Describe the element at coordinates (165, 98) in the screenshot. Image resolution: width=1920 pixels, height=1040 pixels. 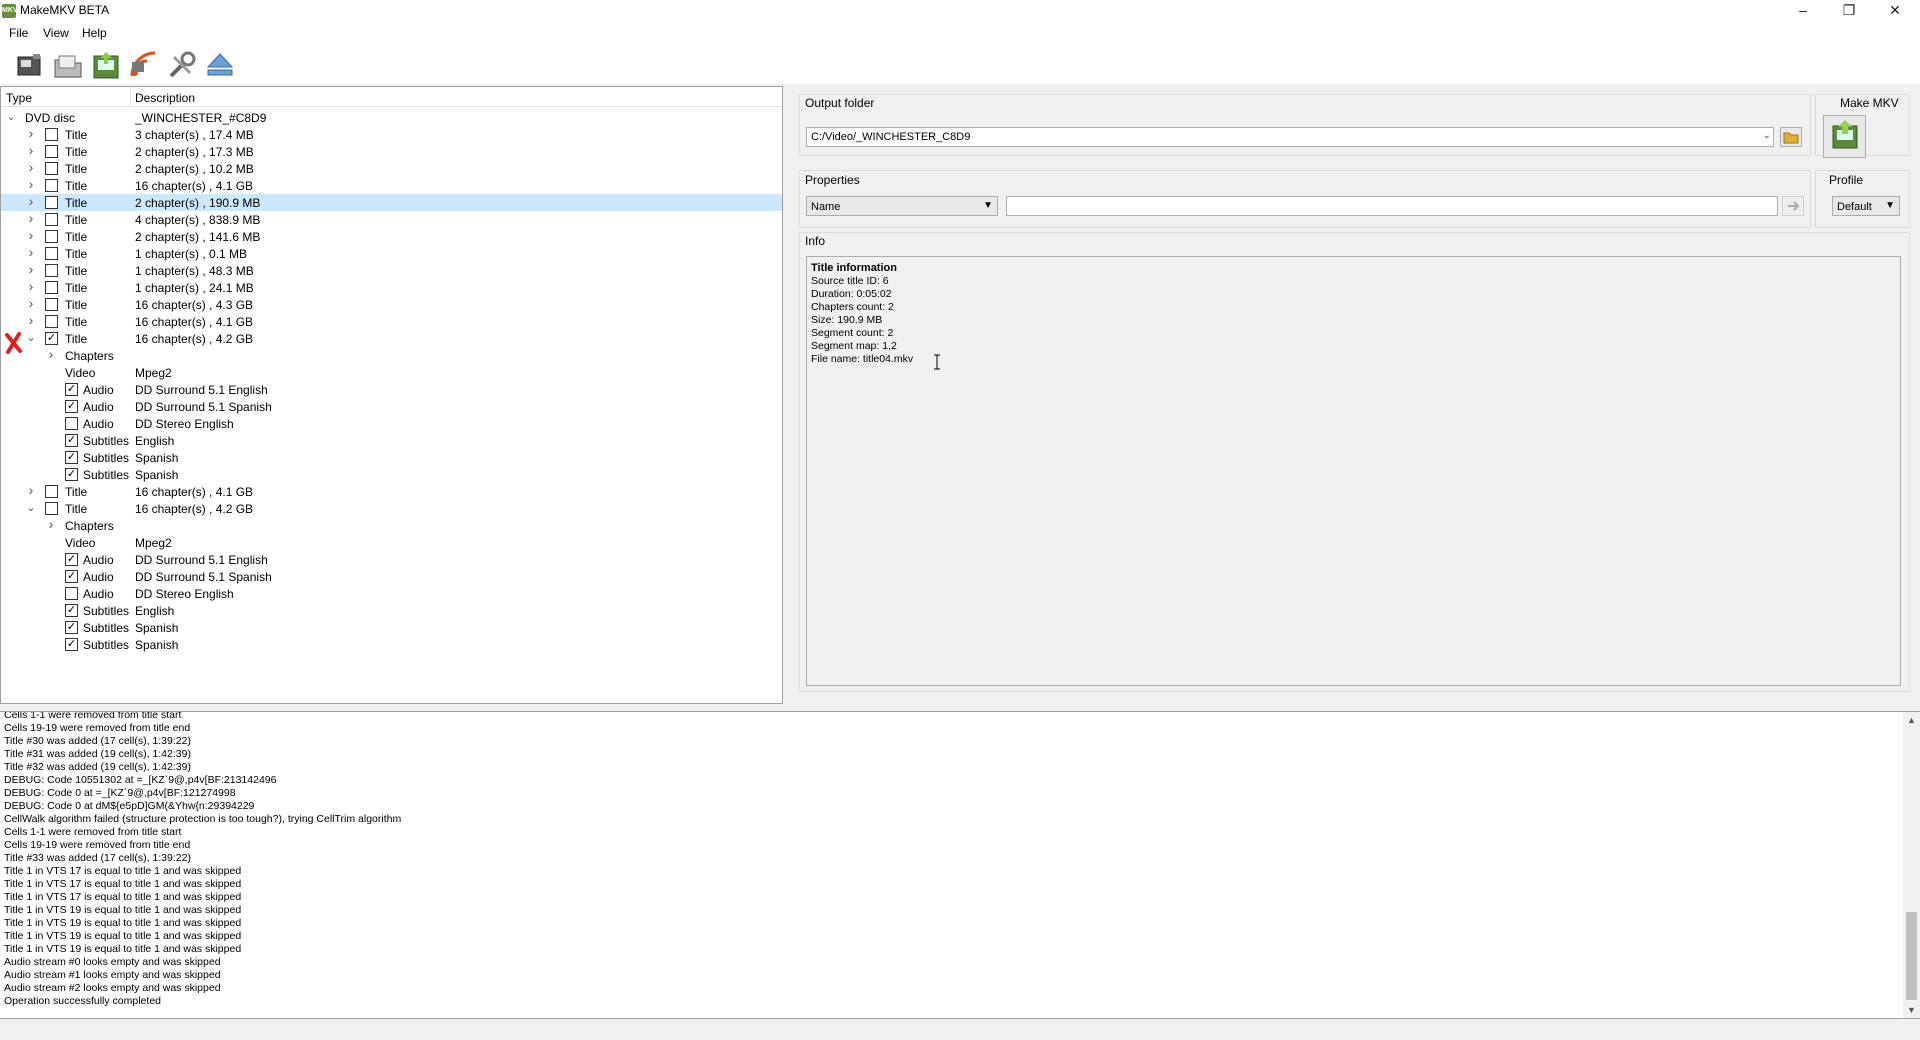
I see `column-header-description: Description` at that location.